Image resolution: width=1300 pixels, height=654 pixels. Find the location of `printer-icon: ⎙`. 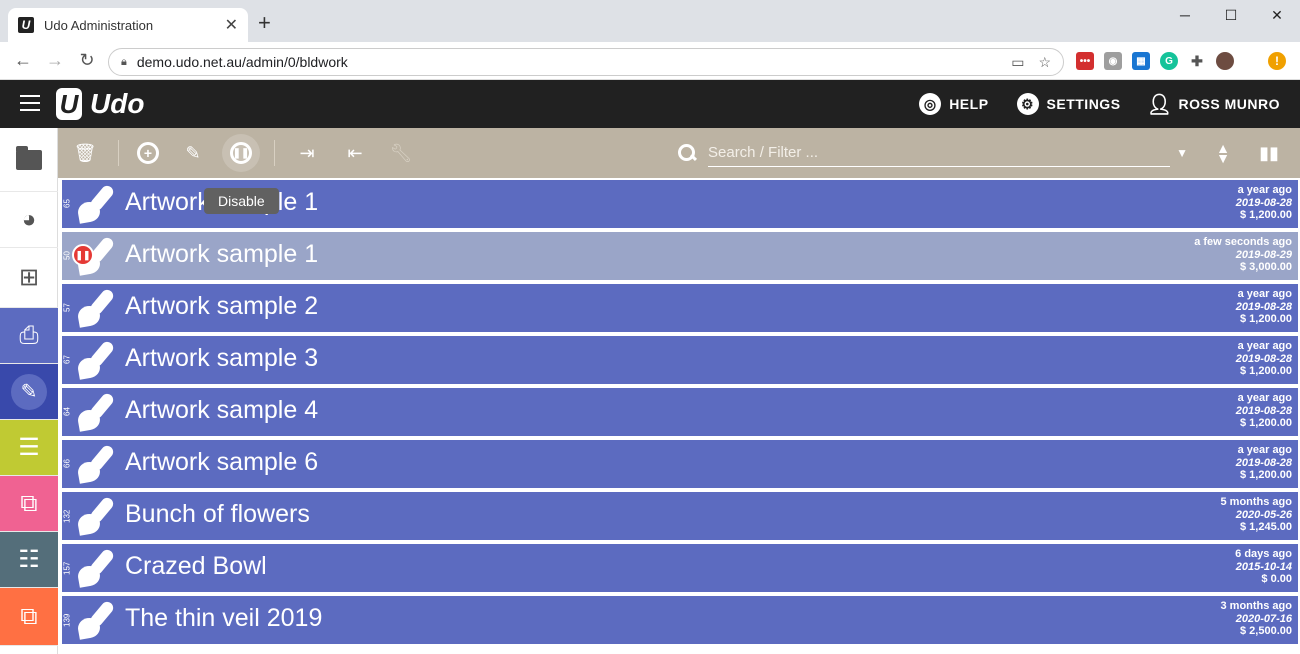

printer-icon: ⎙ is located at coordinates (29, 335).